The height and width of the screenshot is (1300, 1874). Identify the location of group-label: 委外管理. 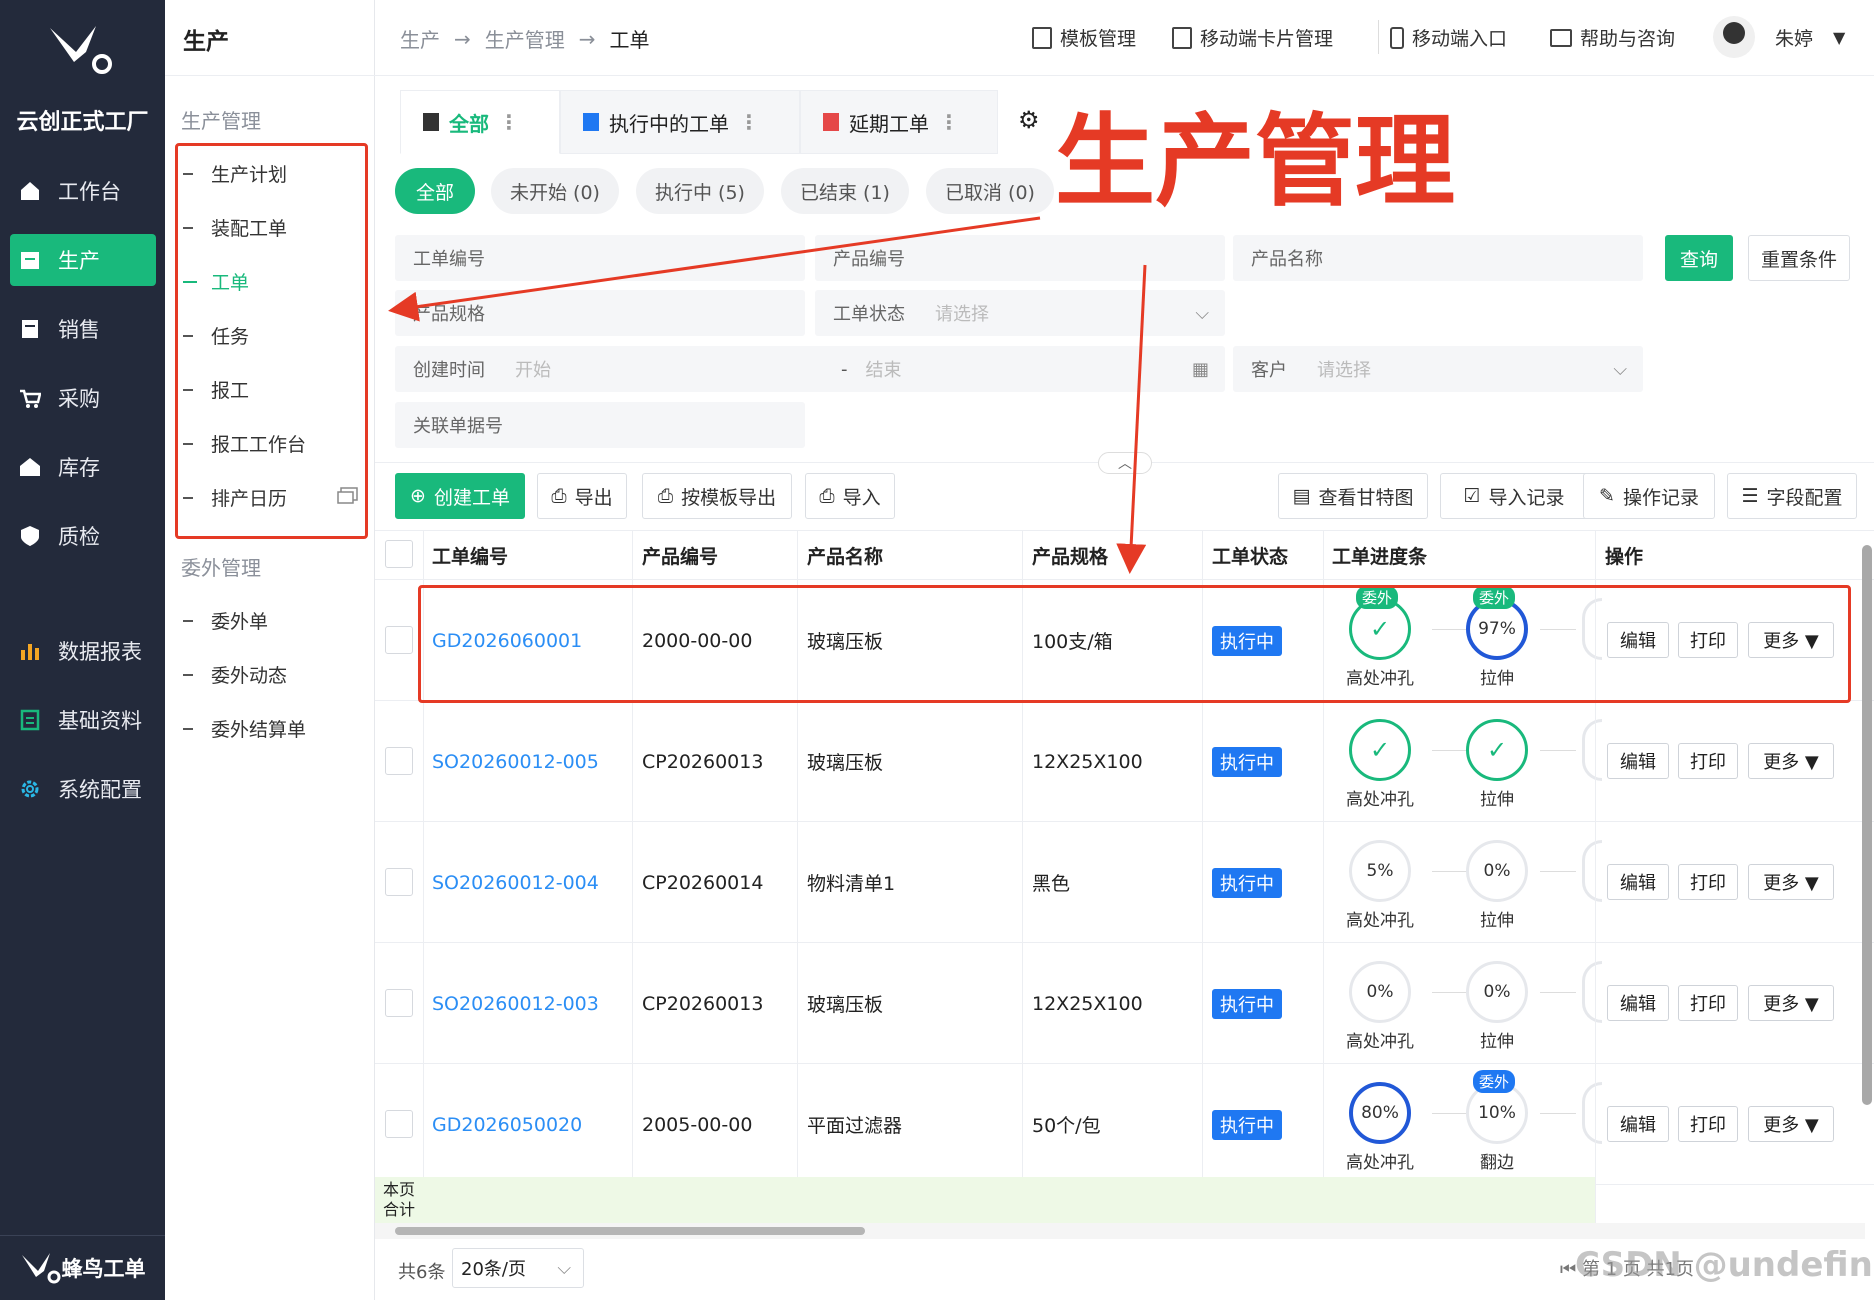
(221, 568).